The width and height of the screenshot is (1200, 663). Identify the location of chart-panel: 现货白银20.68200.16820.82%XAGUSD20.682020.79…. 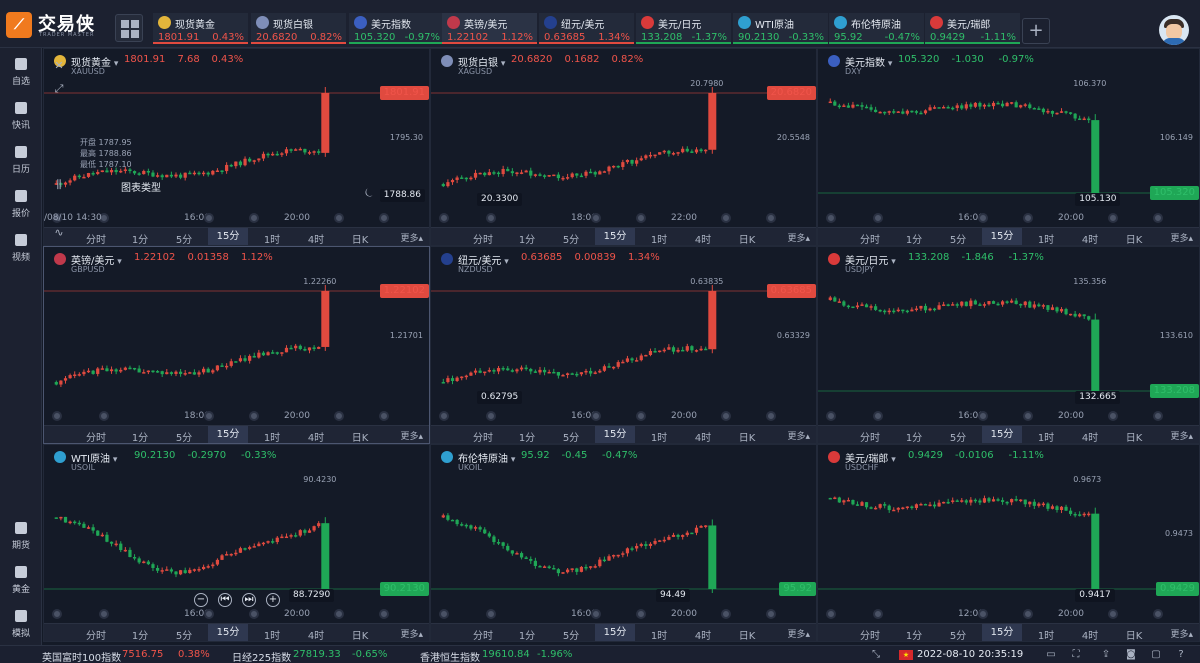
(623, 147).